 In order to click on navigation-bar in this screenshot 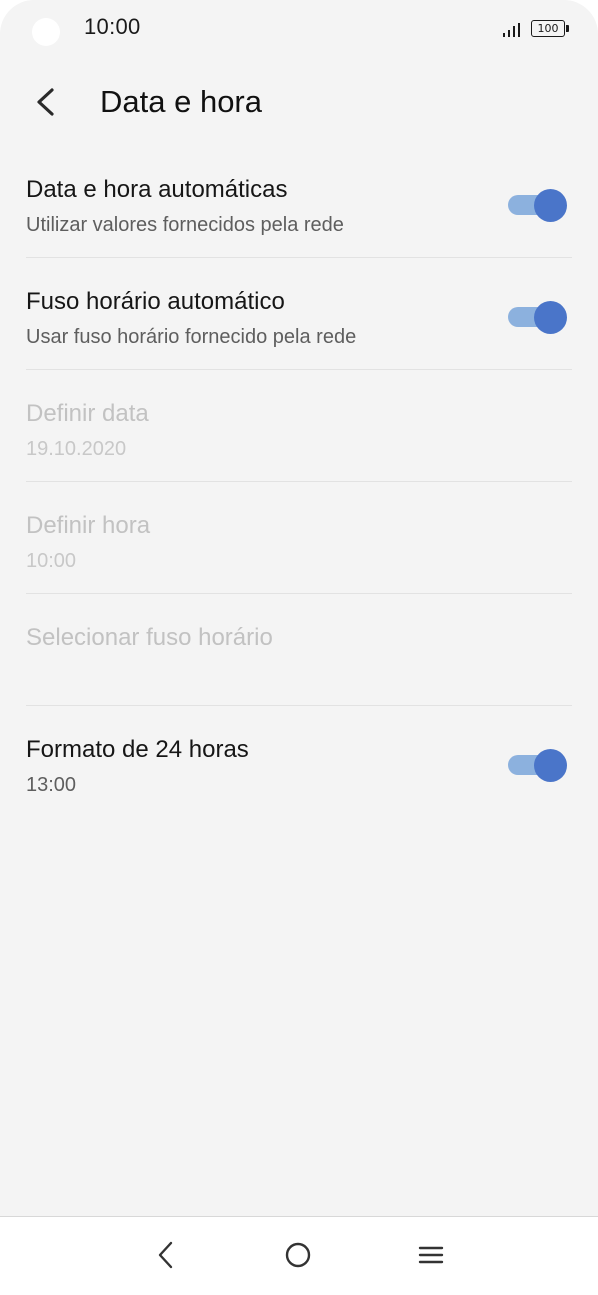, I will do `click(299, 1255)`.